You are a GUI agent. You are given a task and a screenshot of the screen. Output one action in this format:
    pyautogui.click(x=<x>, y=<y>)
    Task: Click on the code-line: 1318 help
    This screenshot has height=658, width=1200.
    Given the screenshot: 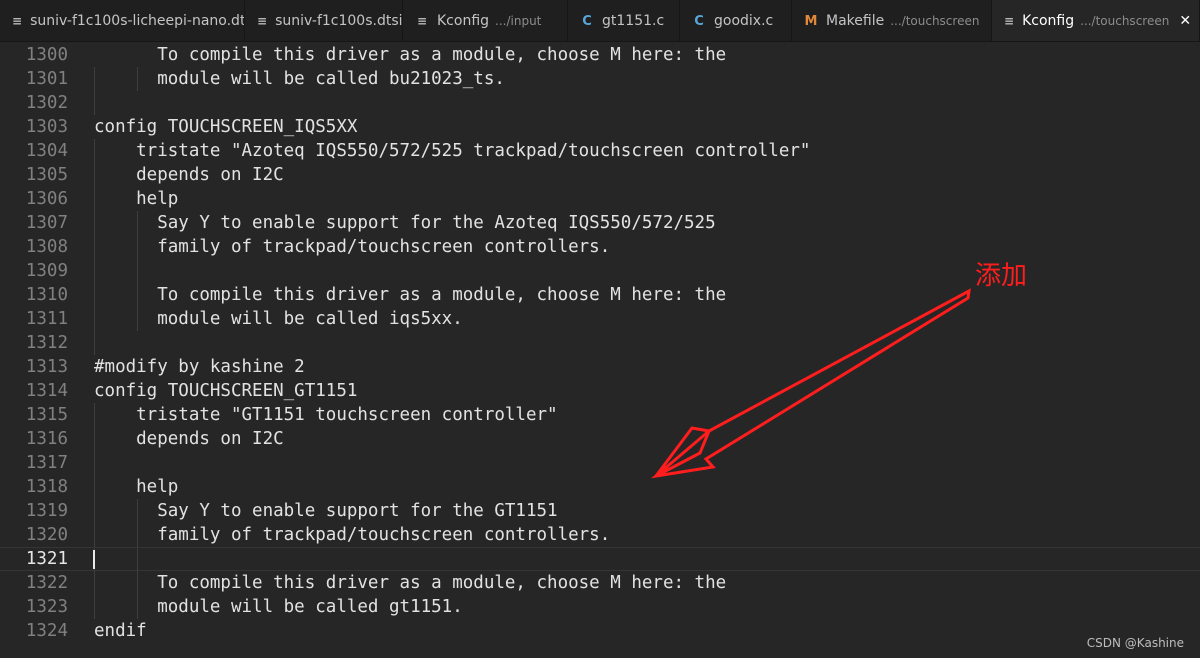 What is the action you would take?
    pyautogui.click(x=600, y=487)
    